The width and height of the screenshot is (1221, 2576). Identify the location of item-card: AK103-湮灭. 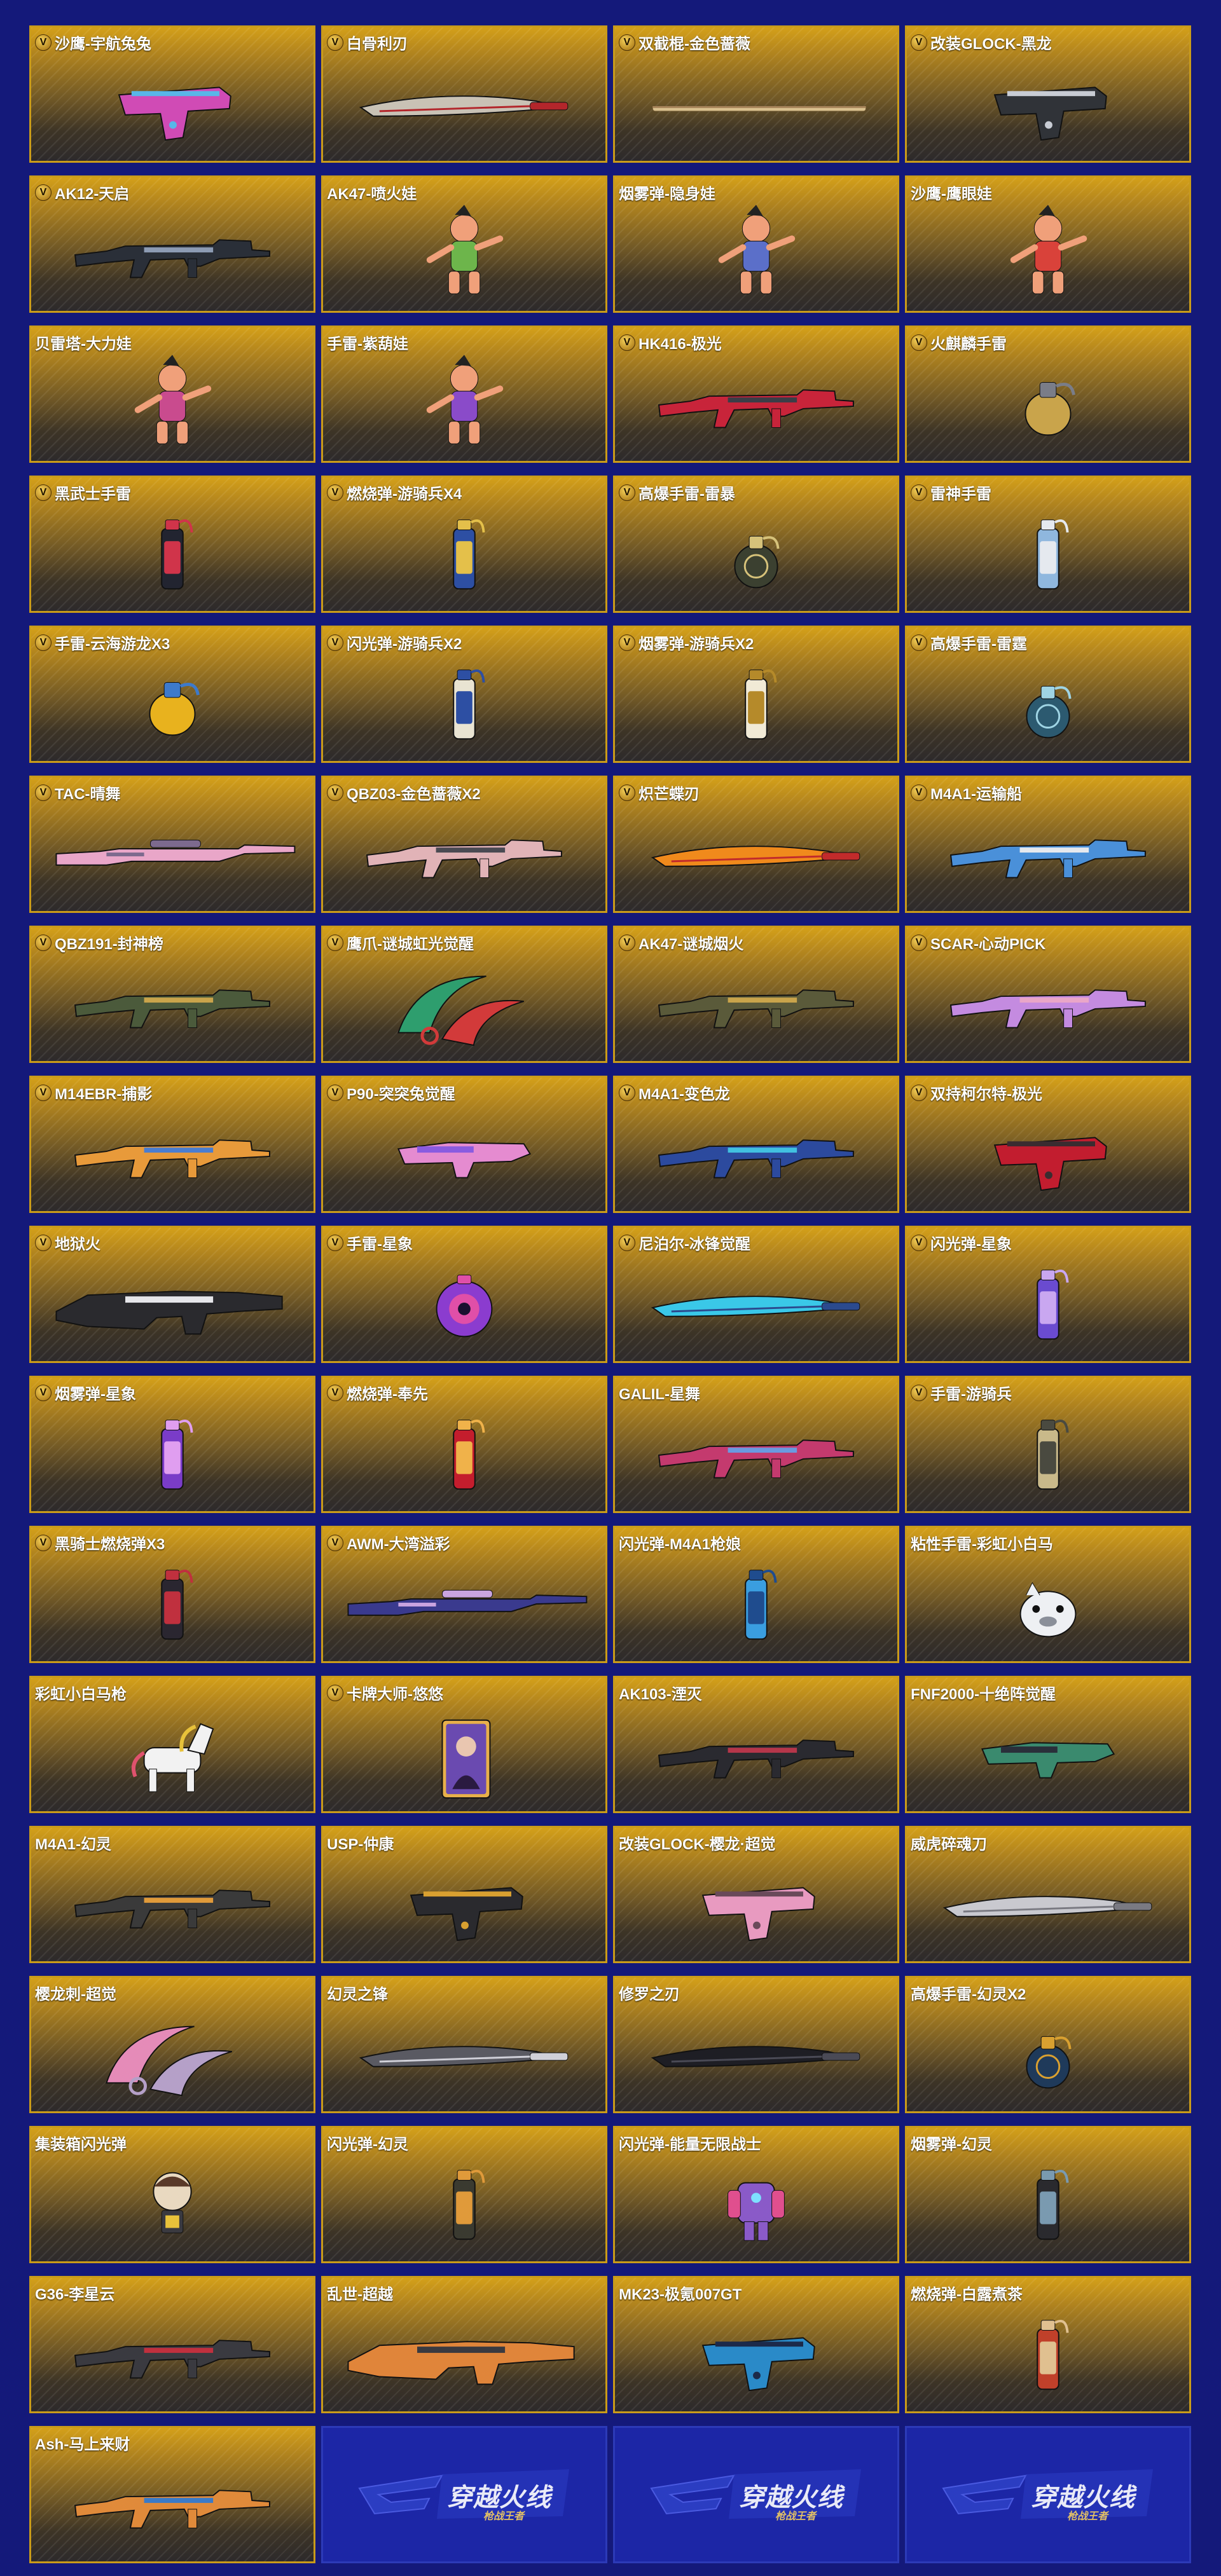
(756, 1745).